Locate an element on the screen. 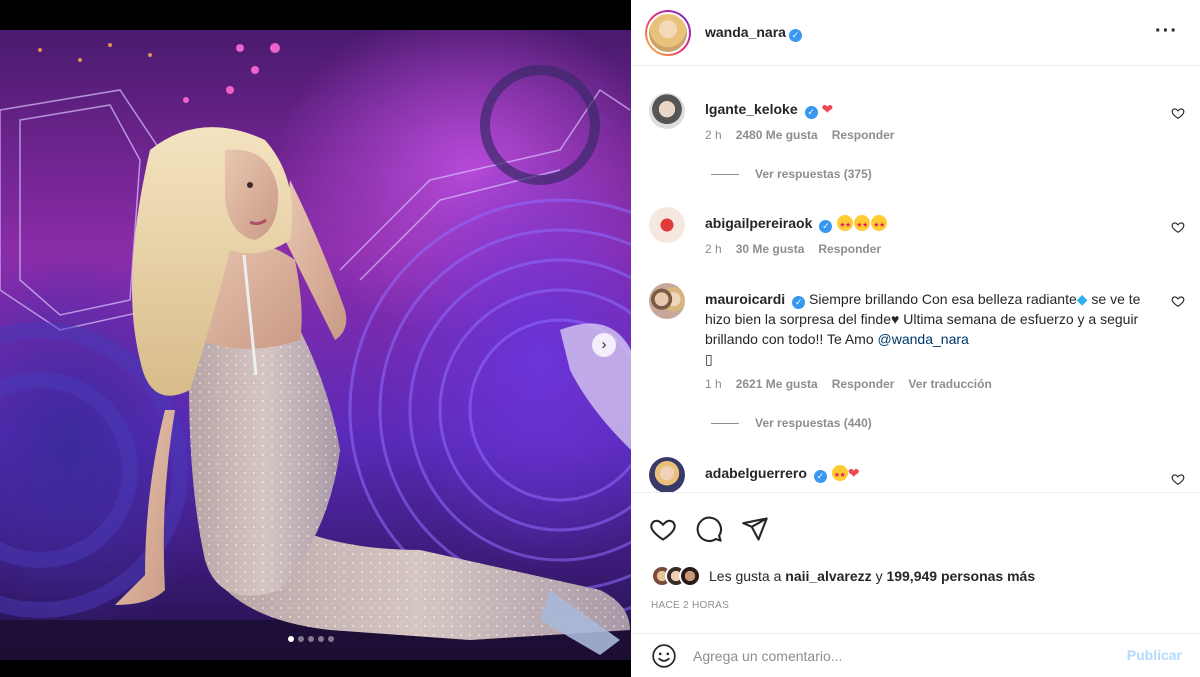  comment-meta: 2 h 30 Me gusta Responder is located at coordinates (793, 249).